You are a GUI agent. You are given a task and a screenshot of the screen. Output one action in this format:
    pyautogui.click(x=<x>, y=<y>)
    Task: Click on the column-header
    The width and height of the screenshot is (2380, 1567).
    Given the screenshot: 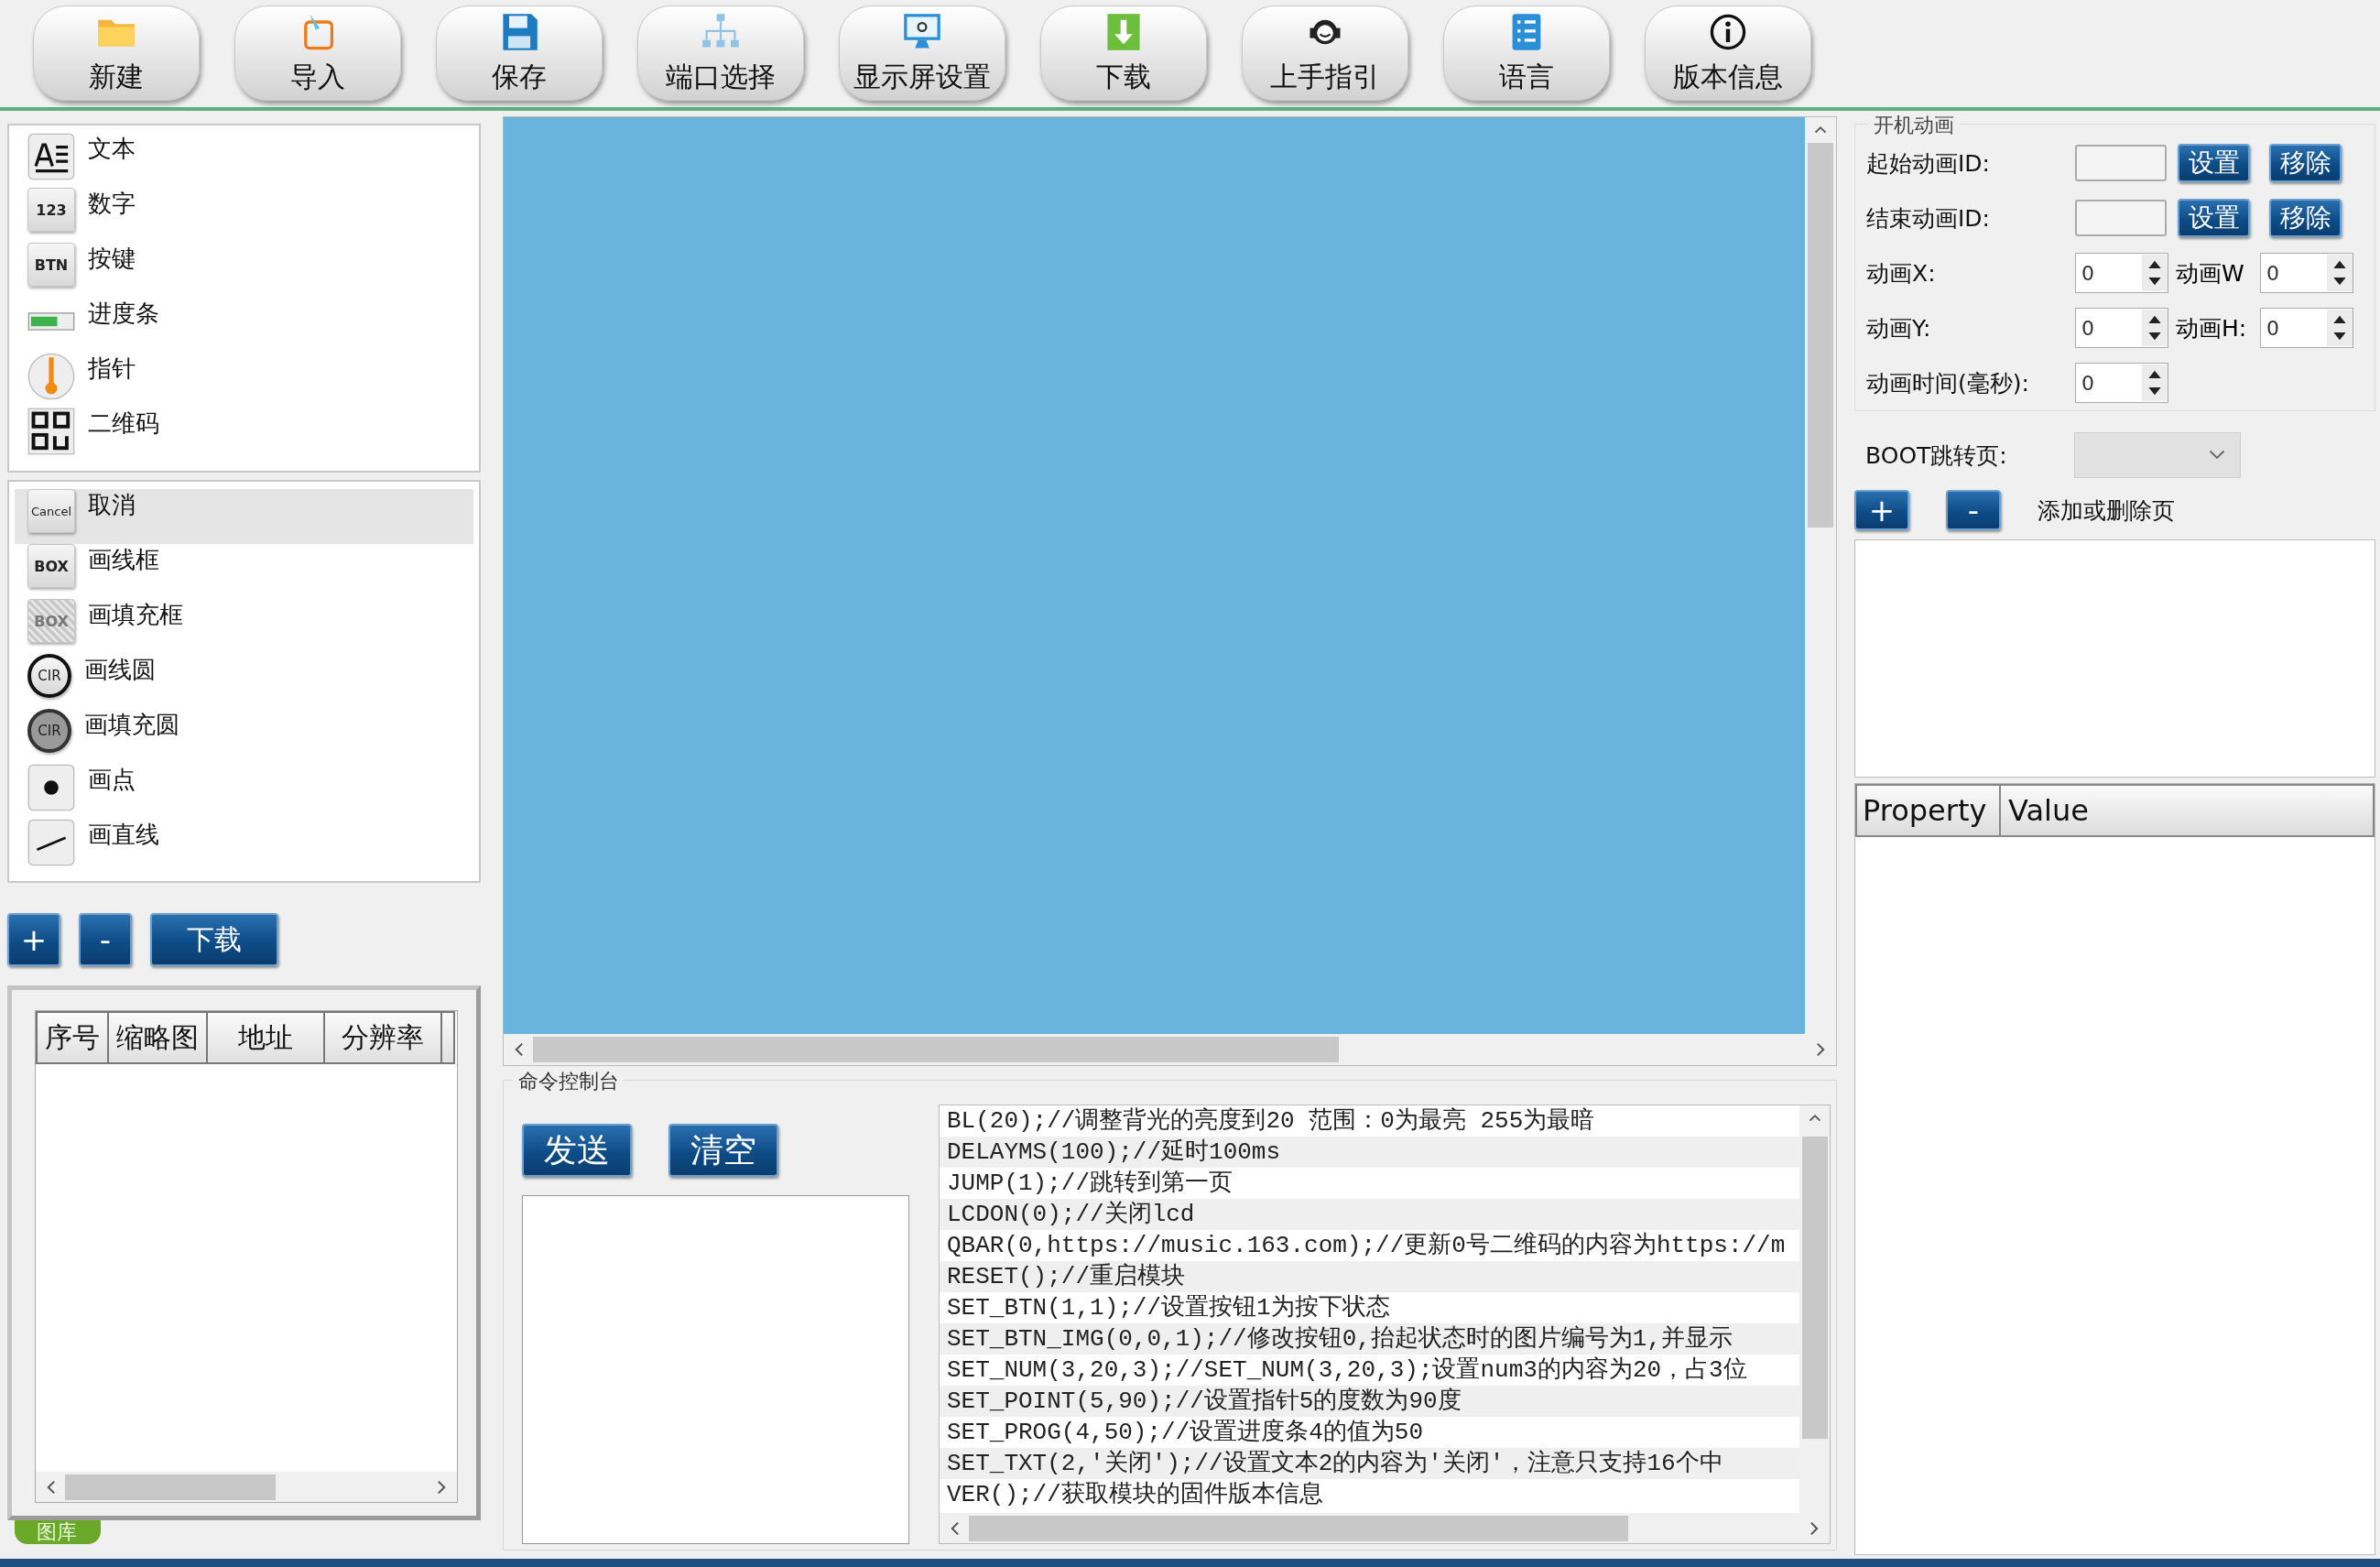 What is the action you would take?
    pyautogui.click(x=448, y=1037)
    